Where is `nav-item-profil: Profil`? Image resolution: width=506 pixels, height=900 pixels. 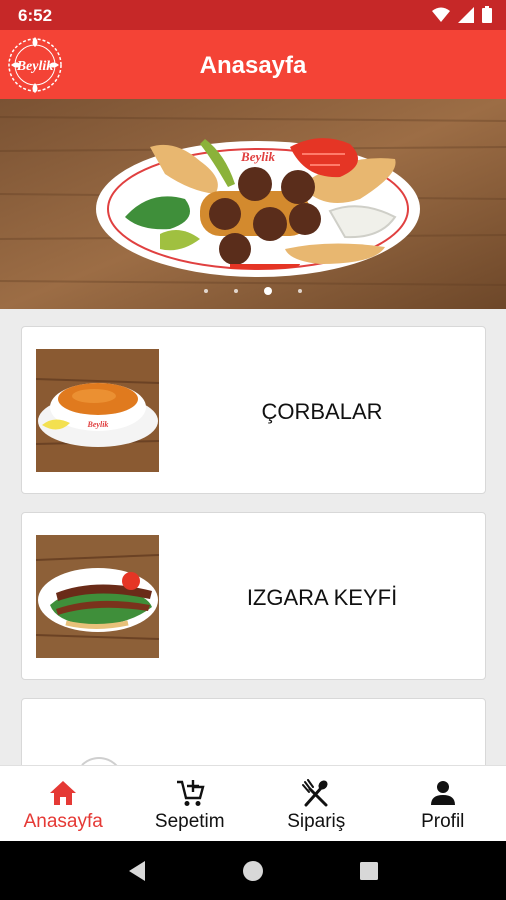 nav-item-profil: Profil is located at coordinates (443, 803).